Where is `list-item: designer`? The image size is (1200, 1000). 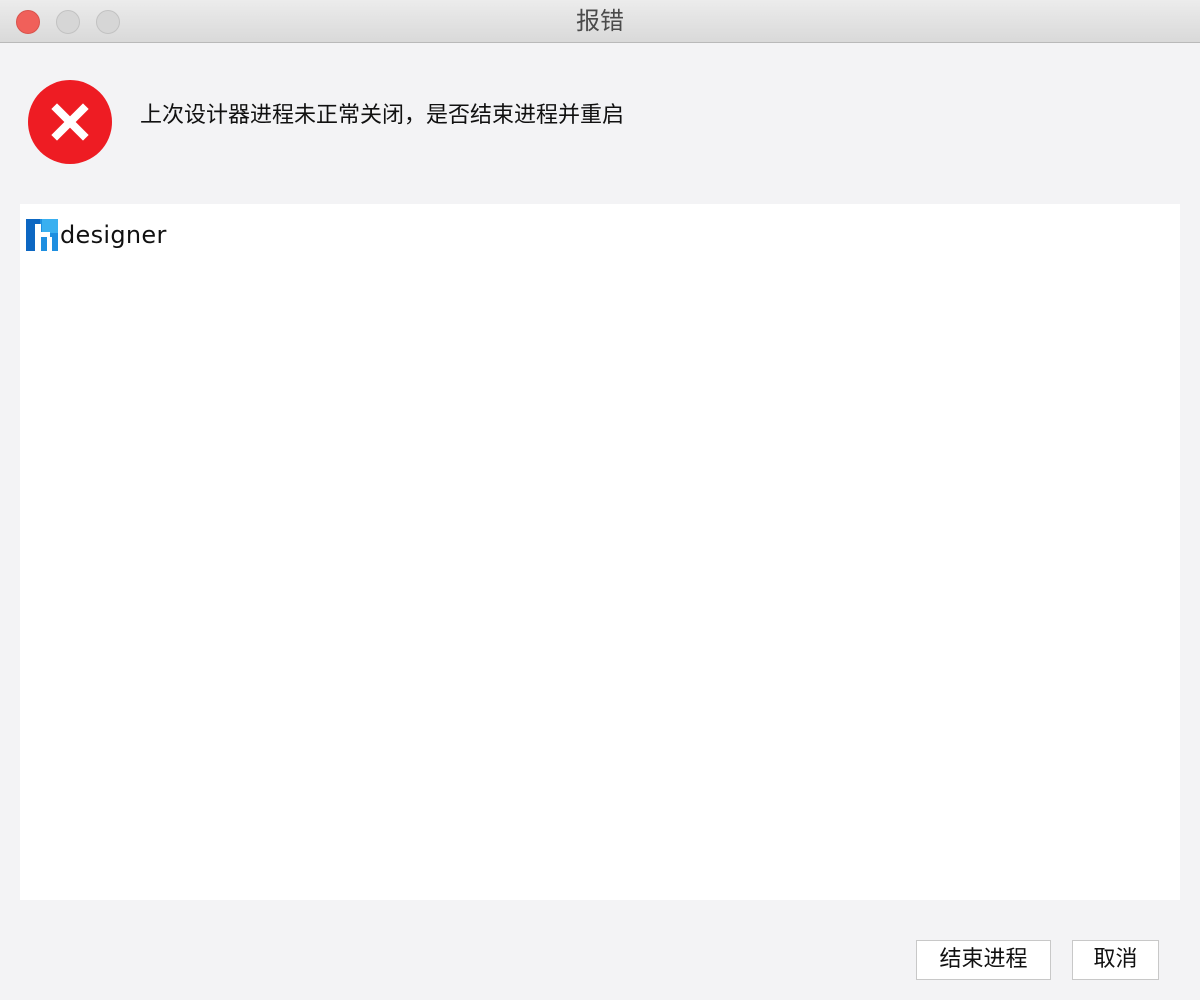
list-item: designer is located at coordinates (96, 235).